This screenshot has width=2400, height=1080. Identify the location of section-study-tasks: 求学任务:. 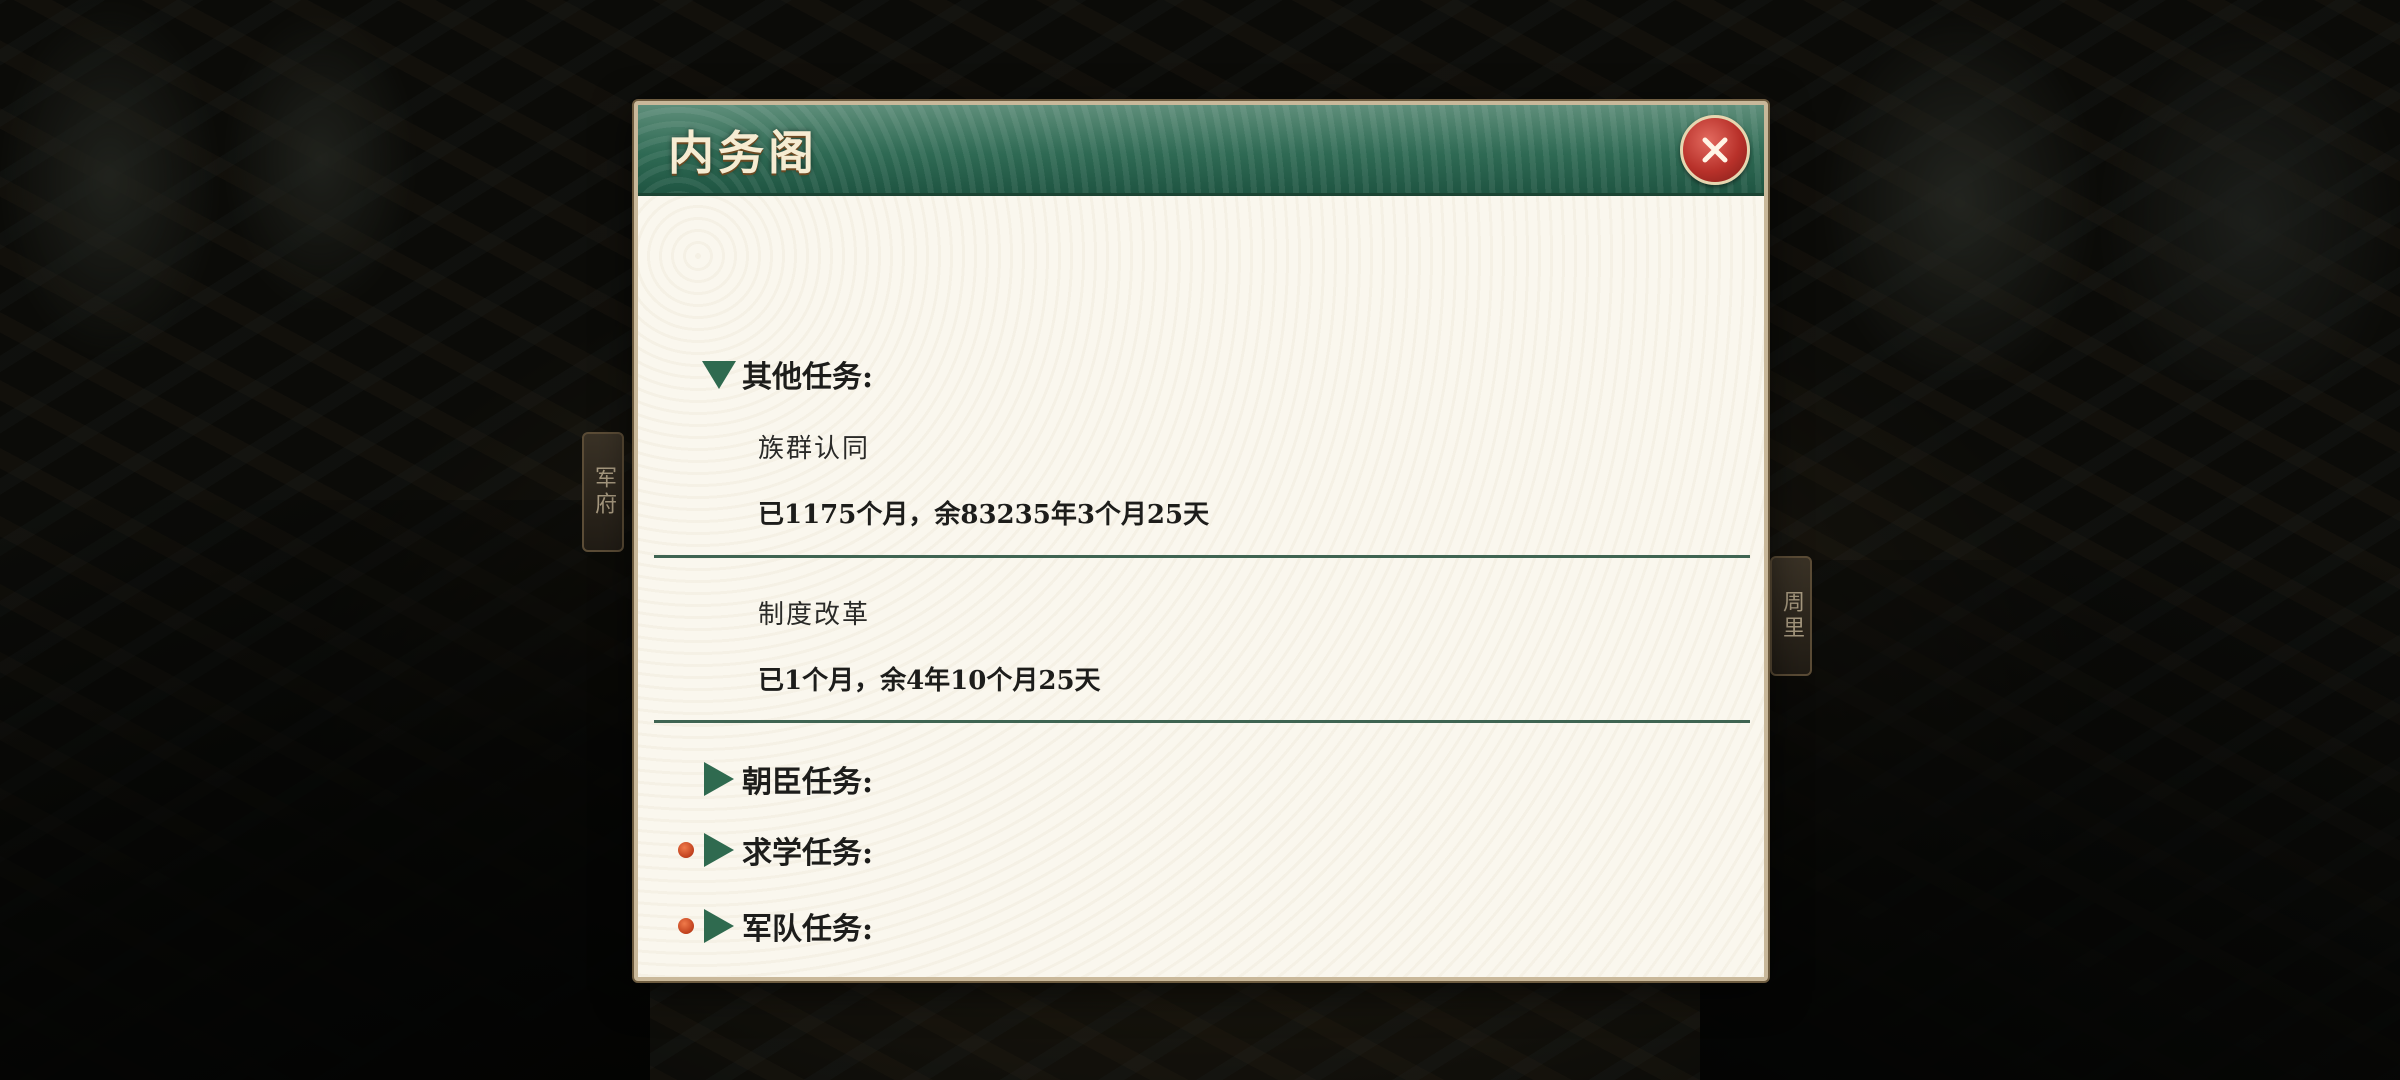
(786, 850).